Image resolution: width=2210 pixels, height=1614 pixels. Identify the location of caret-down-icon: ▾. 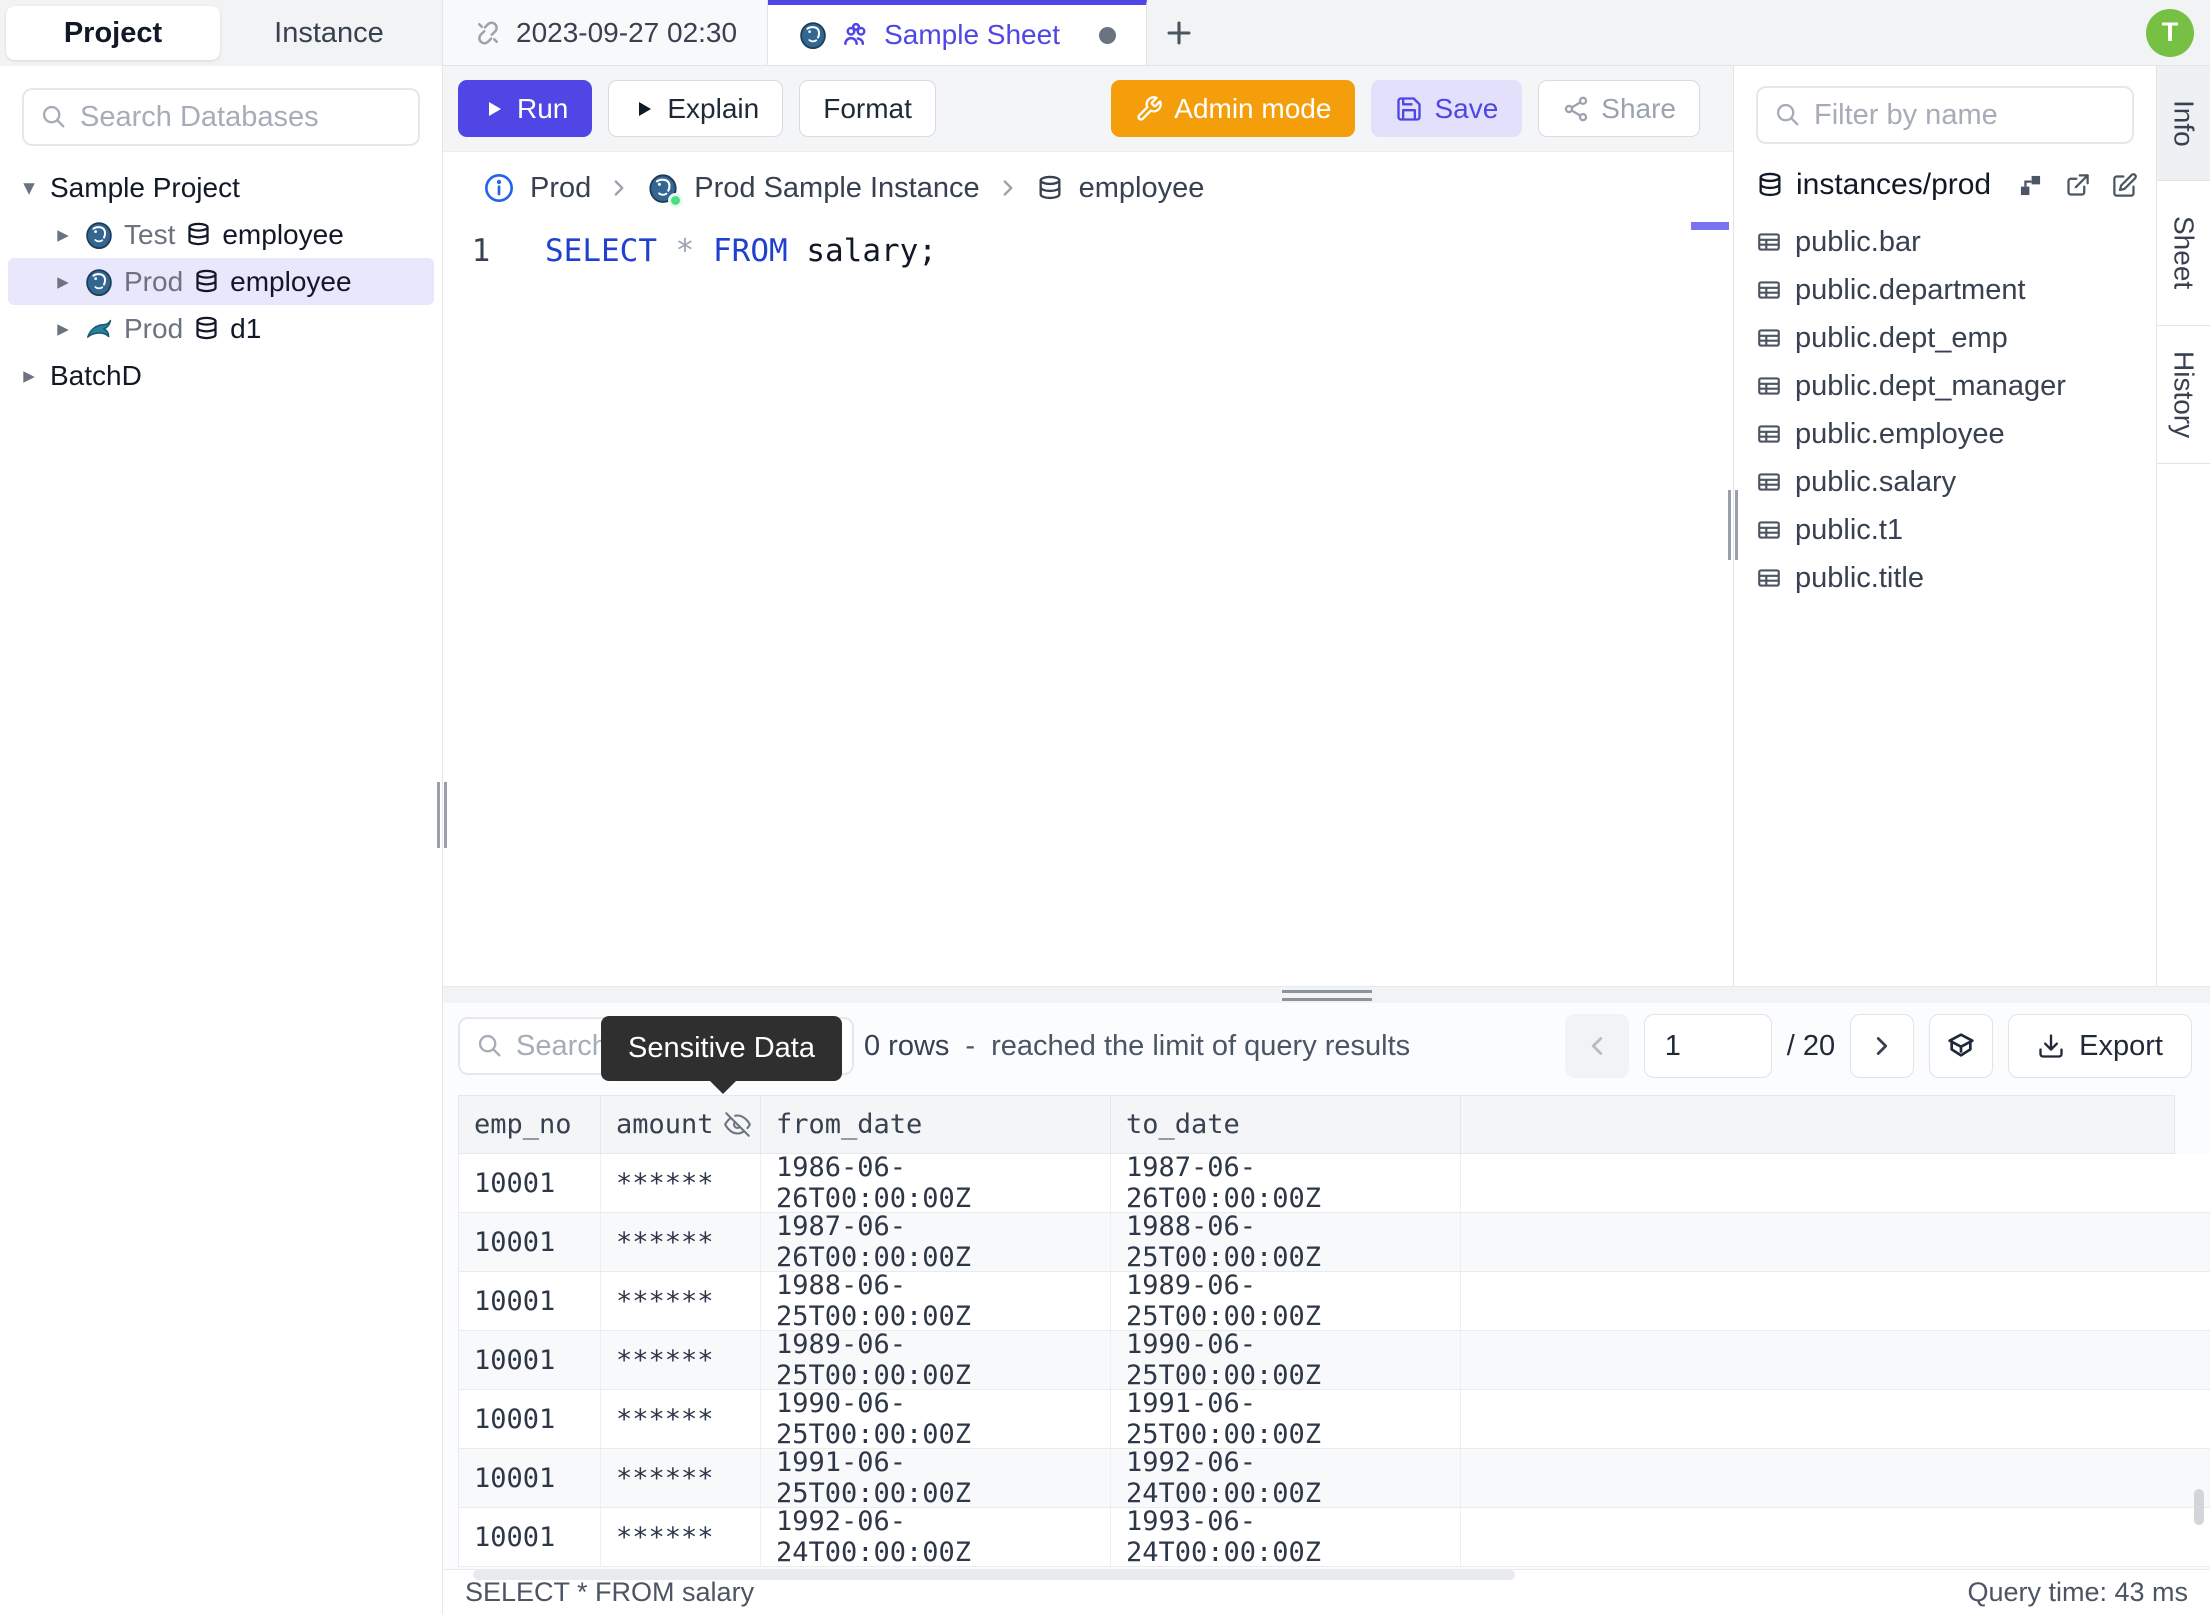
(29, 187).